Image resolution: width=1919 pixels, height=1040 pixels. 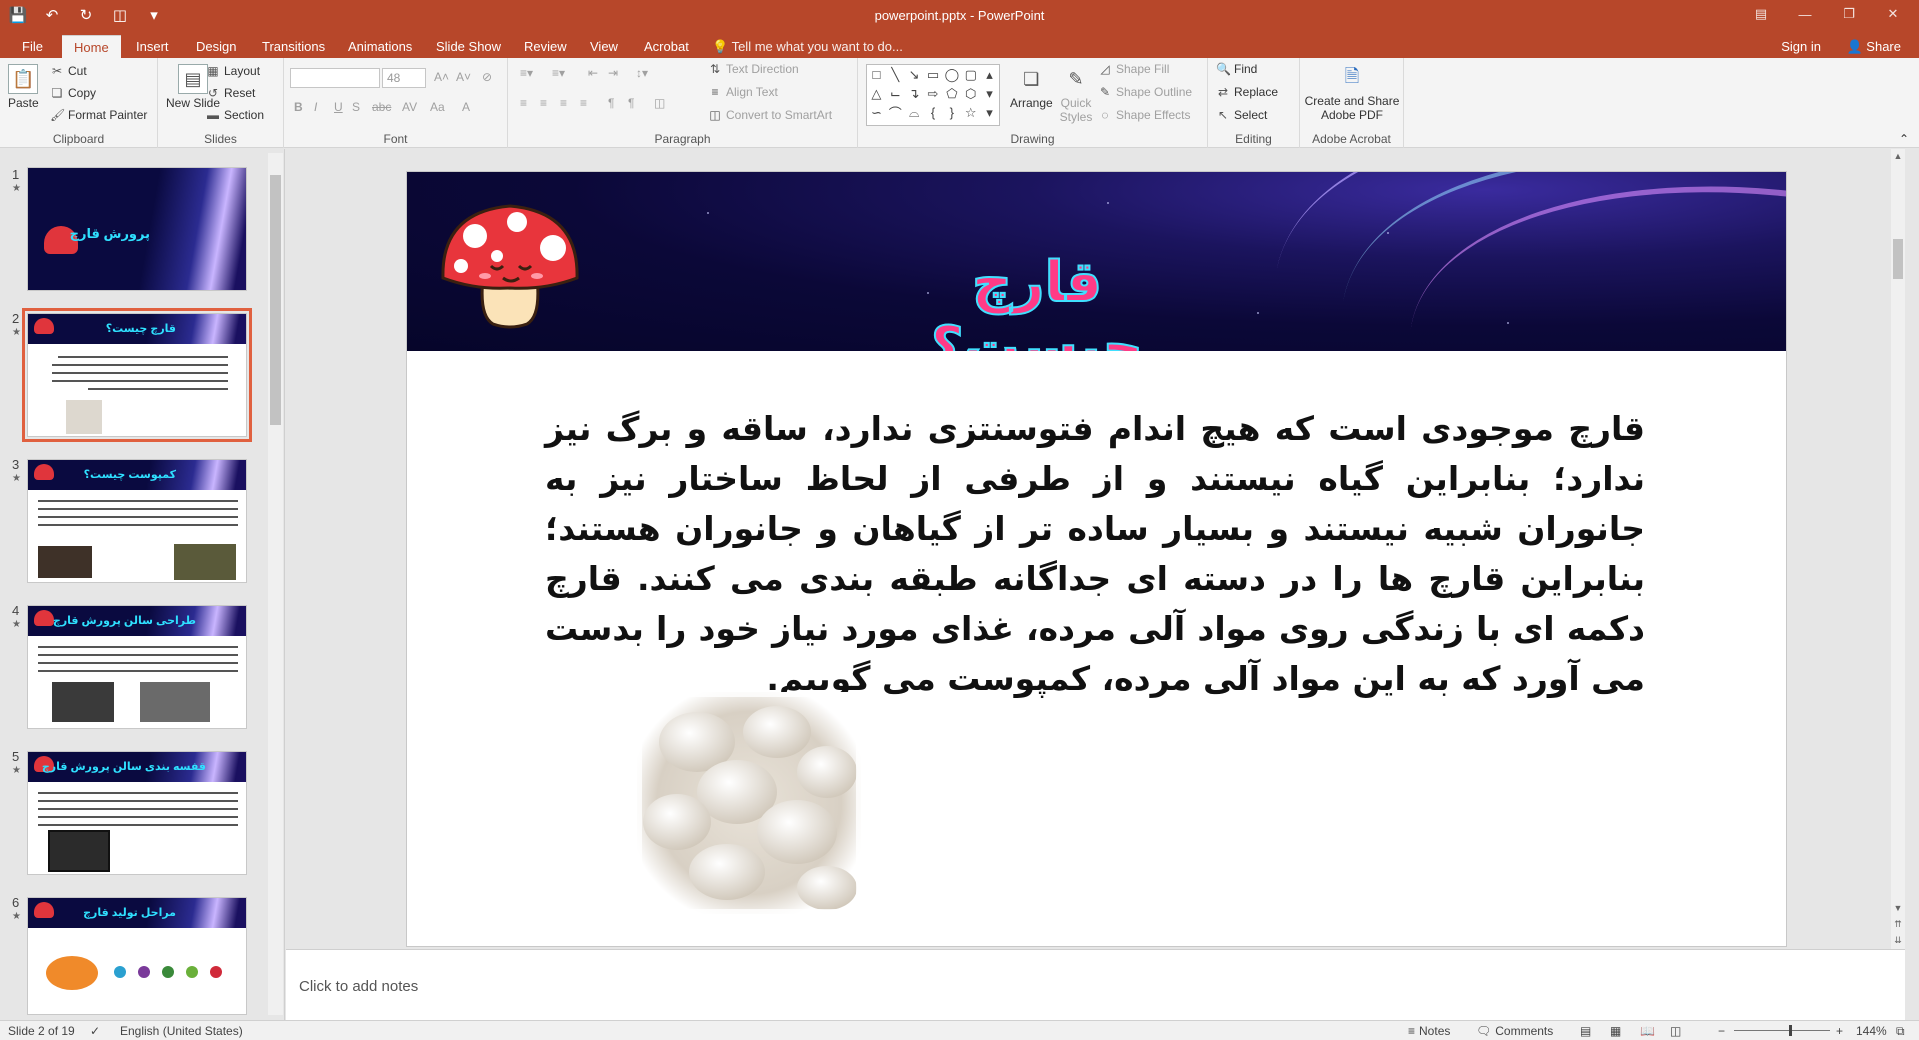 What do you see at coordinates (749, 803) in the screenshot?
I see `mushrooms-photo` at bounding box center [749, 803].